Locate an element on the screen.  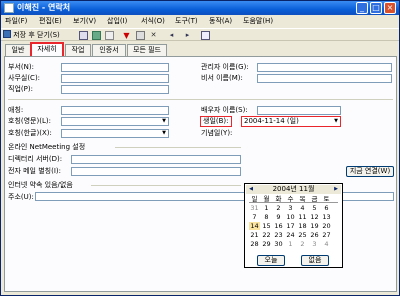
delete-icon: ✕ is located at coordinates (153, 35).